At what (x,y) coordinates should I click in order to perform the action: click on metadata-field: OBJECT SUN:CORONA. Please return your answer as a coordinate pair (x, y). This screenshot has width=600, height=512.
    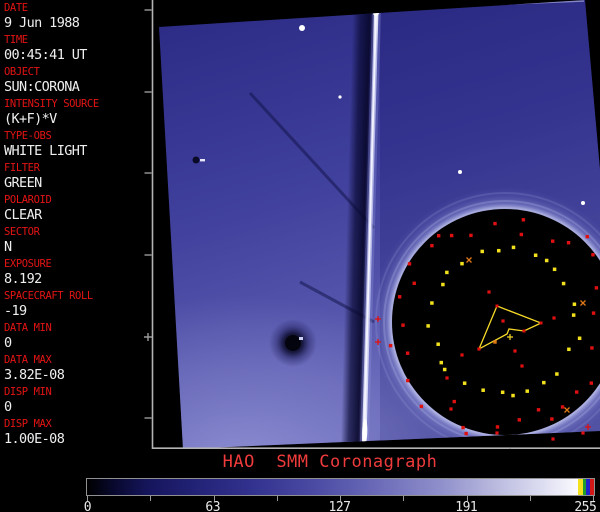
    Looking at the image, I should click on (72, 82).